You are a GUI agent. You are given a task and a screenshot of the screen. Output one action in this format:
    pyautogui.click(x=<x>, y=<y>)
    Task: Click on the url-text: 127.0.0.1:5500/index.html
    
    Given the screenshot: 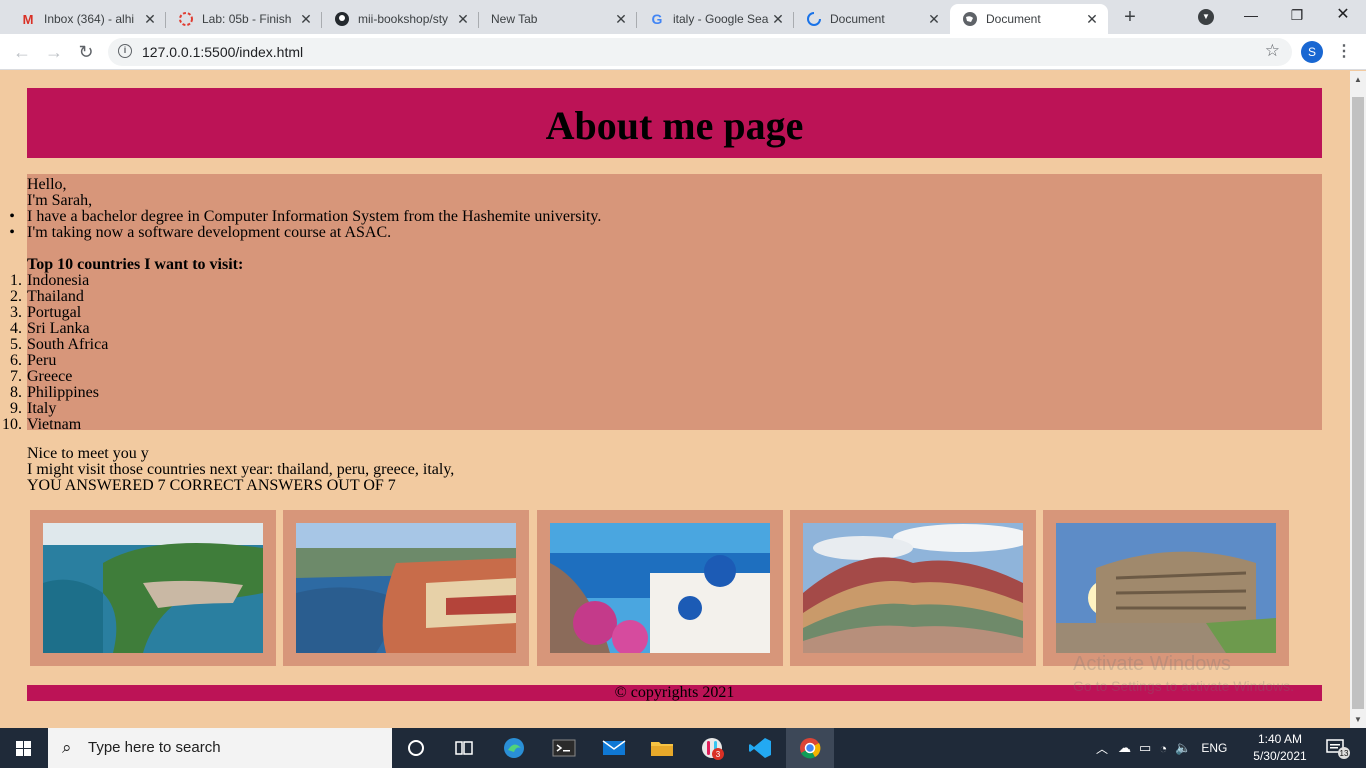 What is the action you would take?
    pyautogui.click(x=222, y=52)
    